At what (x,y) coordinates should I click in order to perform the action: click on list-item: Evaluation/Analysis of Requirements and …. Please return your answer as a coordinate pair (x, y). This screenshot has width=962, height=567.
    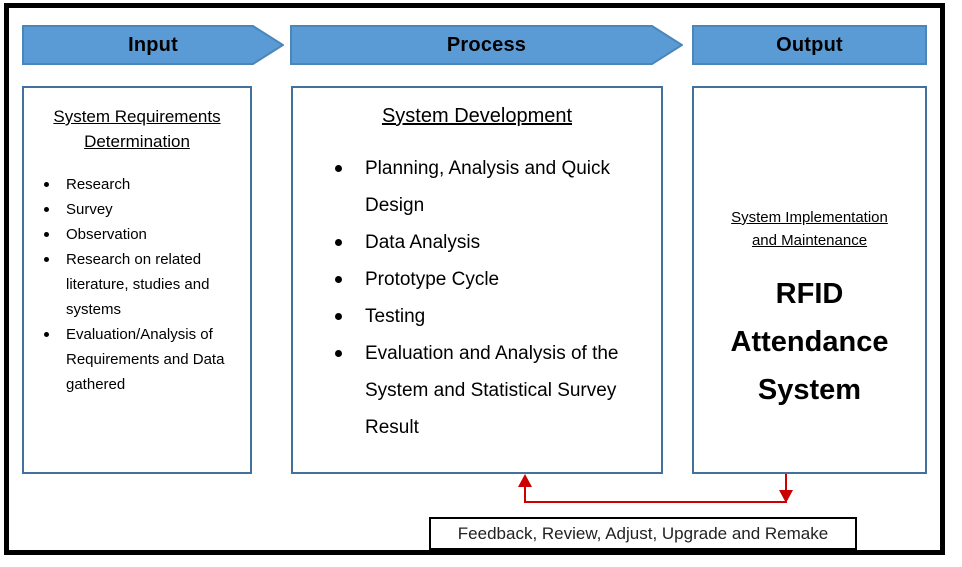
    Looking at the image, I should click on (142, 359).